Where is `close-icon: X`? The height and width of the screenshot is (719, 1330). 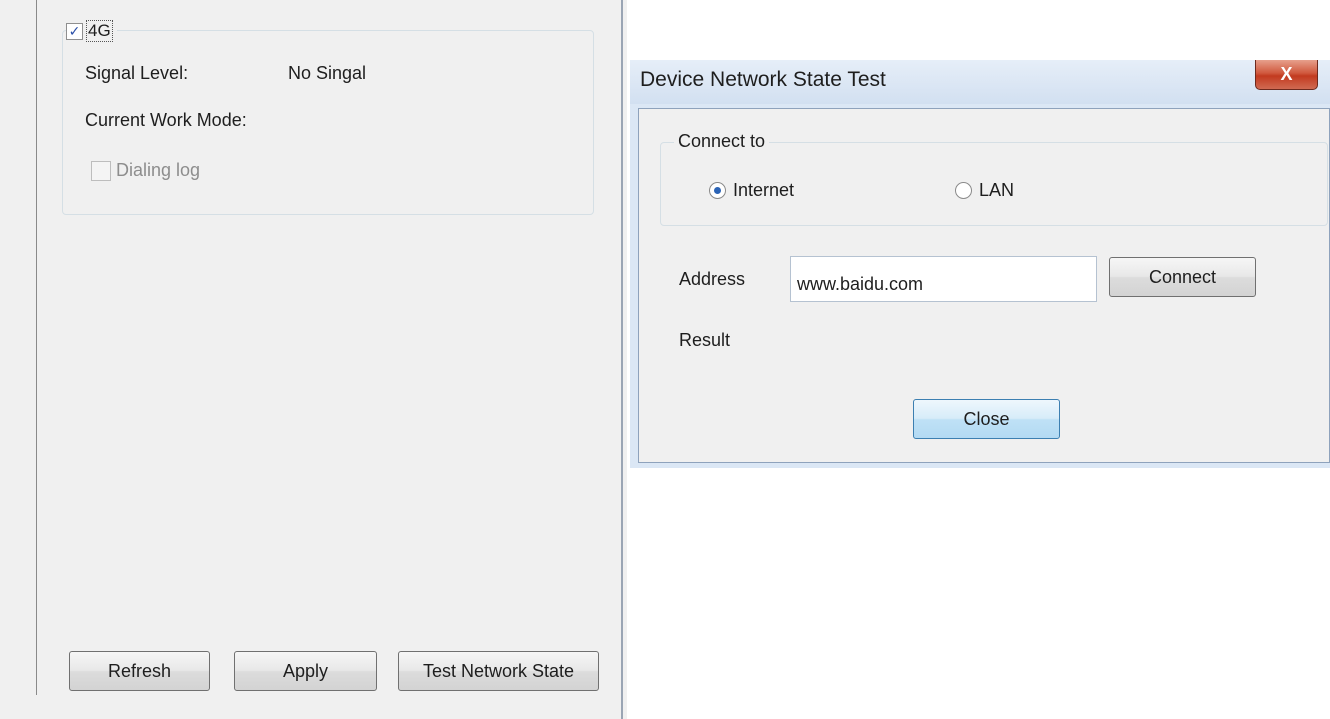
close-icon: X is located at coordinates (1286, 75).